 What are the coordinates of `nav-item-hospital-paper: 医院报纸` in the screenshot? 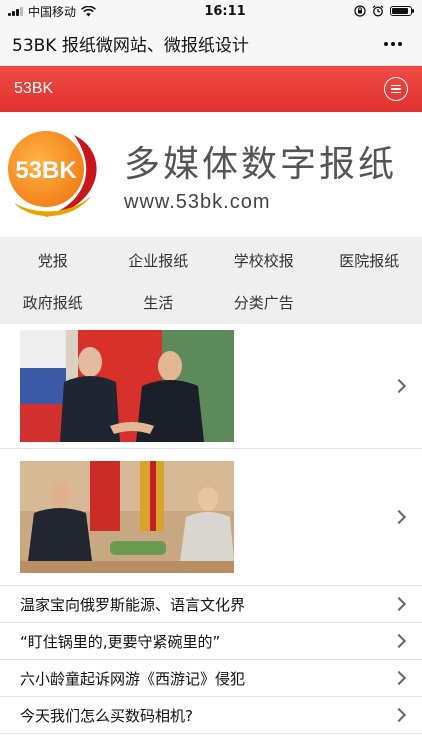 It's located at (369, 260).